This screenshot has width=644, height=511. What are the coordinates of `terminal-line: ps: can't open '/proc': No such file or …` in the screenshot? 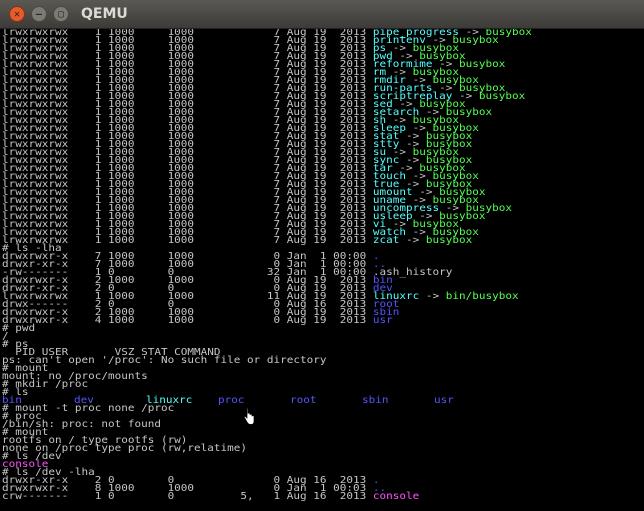 It's located at (323, 360).